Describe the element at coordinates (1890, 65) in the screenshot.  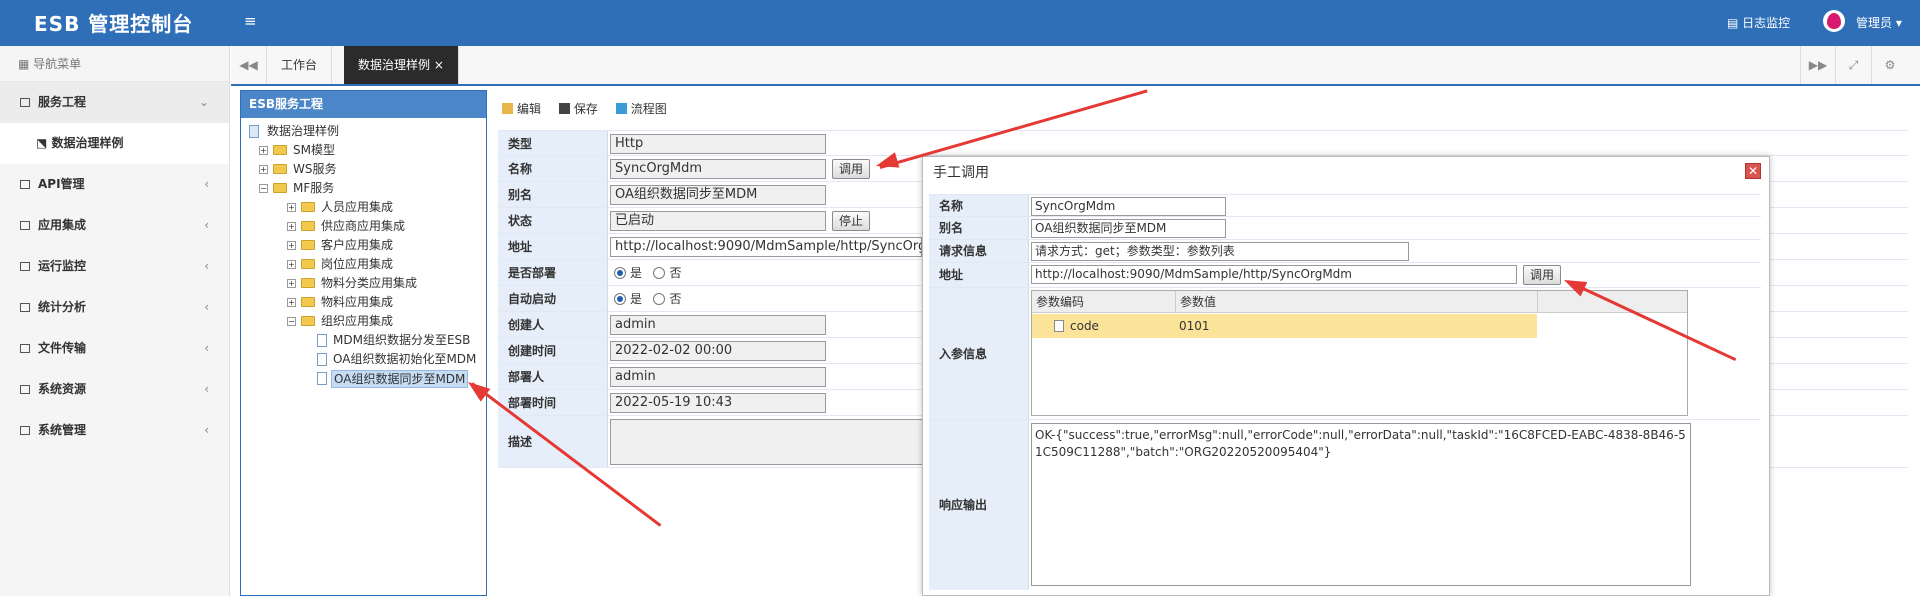
I see `settings-icon: ⚙` at that location.